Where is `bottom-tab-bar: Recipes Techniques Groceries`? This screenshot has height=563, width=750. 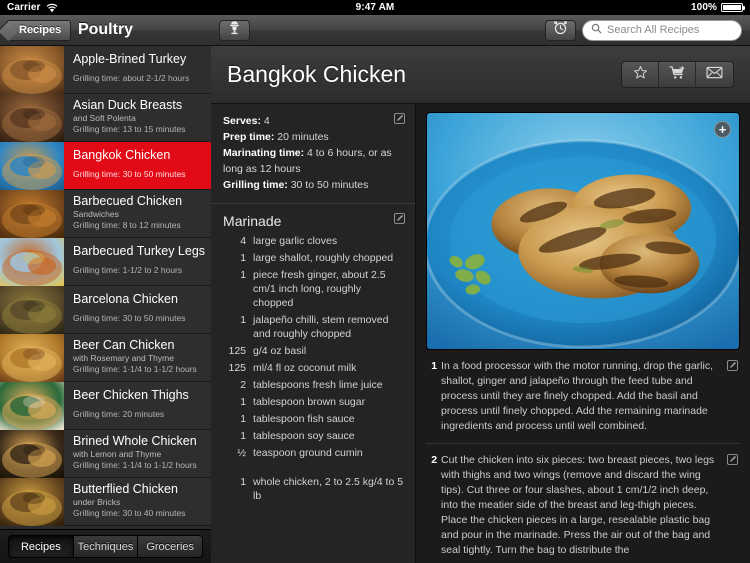
bottom-tab-bar: Recipes Techniques Groceries is located at coordinates (106, 546).